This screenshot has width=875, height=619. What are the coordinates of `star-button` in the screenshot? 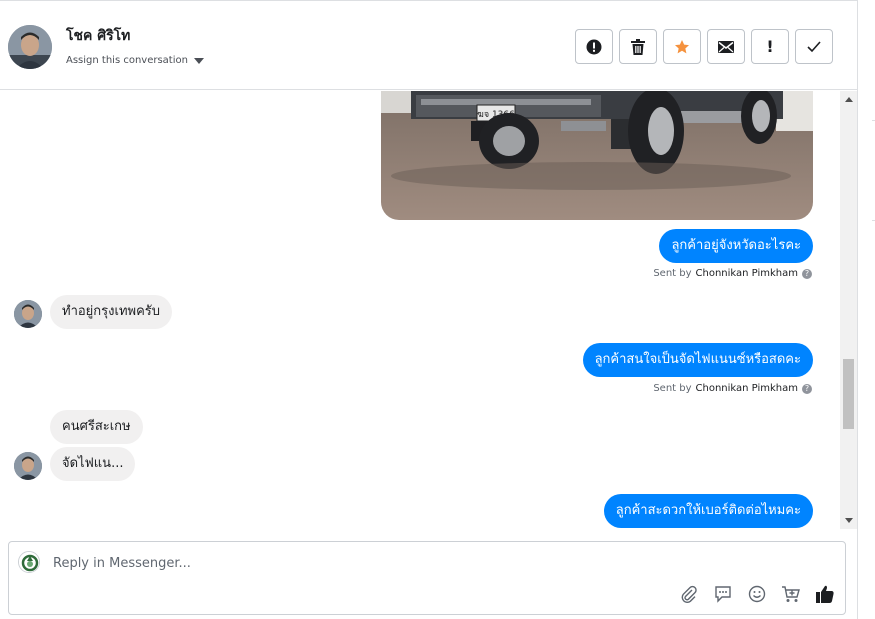 It's located at (682, 46).